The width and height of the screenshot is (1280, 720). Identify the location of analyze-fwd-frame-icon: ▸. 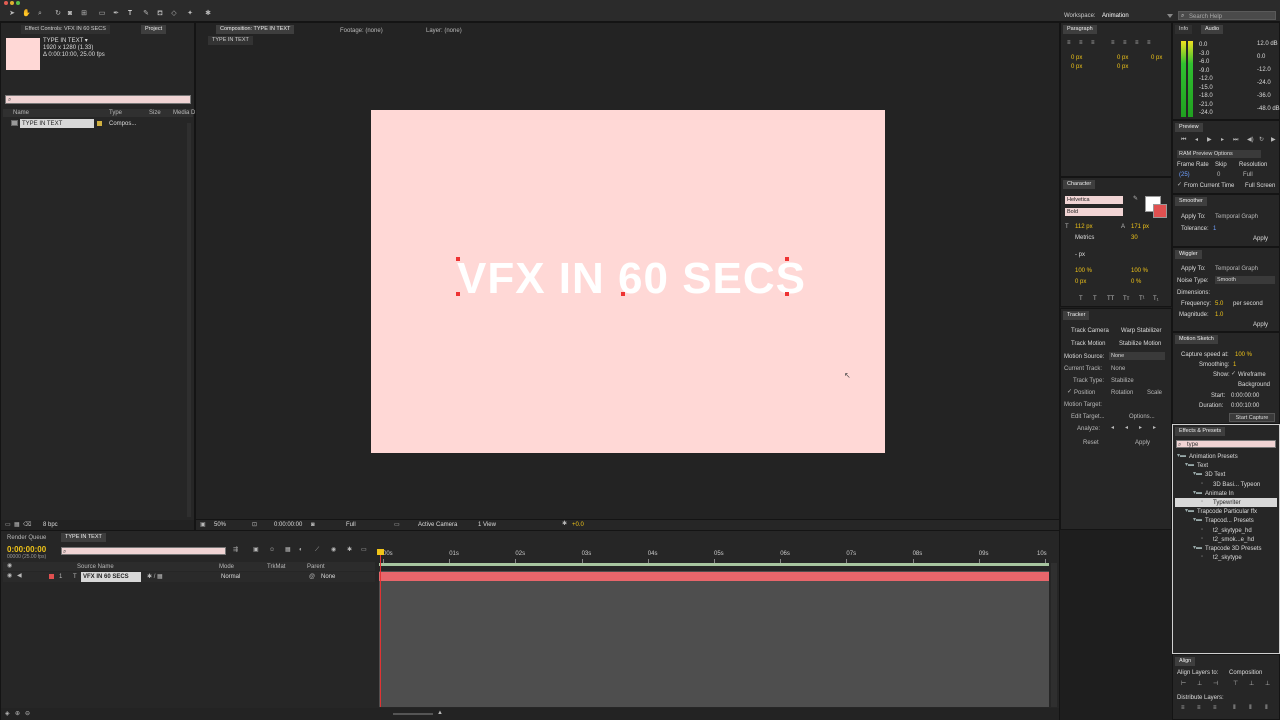
(1154, 428).